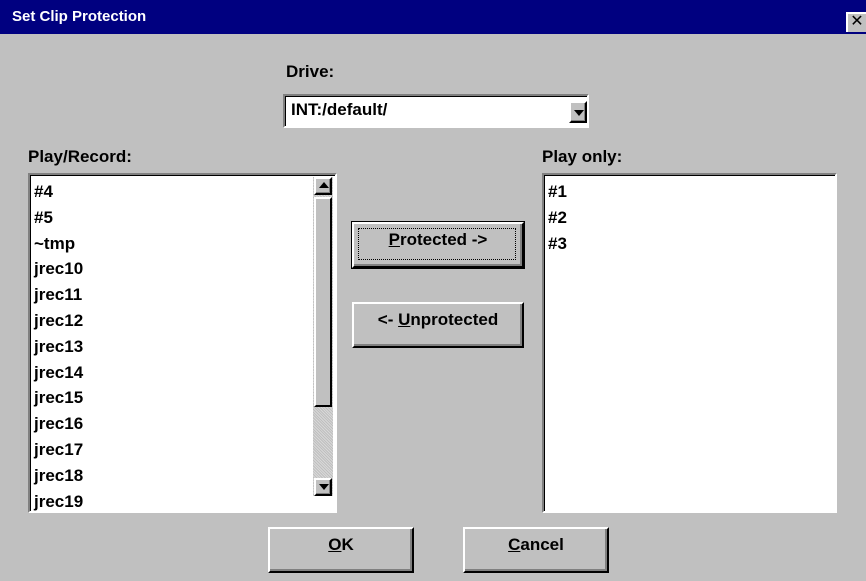  Describe the element at coordinates (58, 398) in the screenshot. I see `list-item: jrec15` at that location.